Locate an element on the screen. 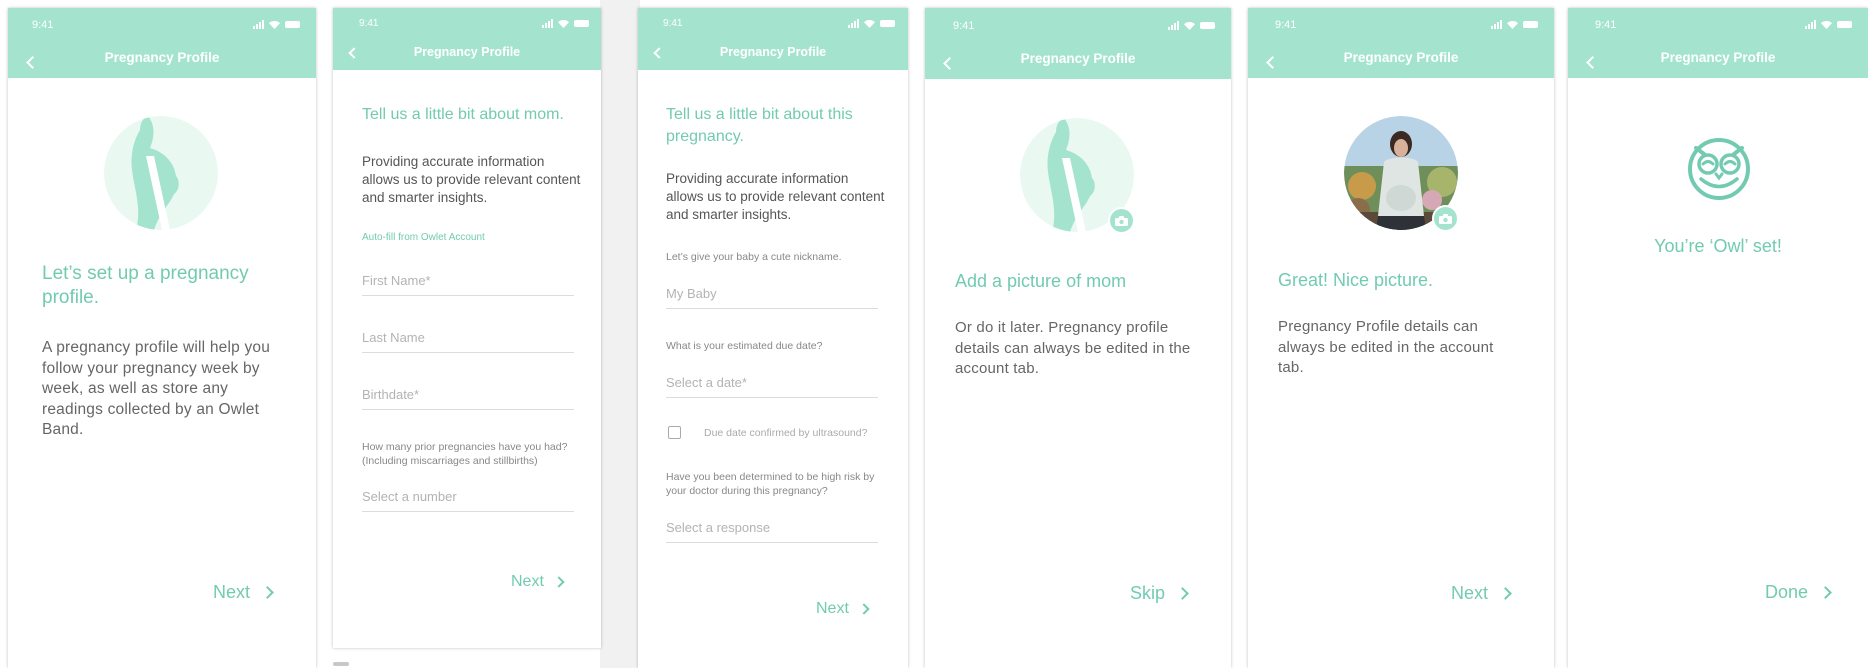 This screenshot has width=1868, height=668. skip-label: Skip is located at coordinates (1148, 593).